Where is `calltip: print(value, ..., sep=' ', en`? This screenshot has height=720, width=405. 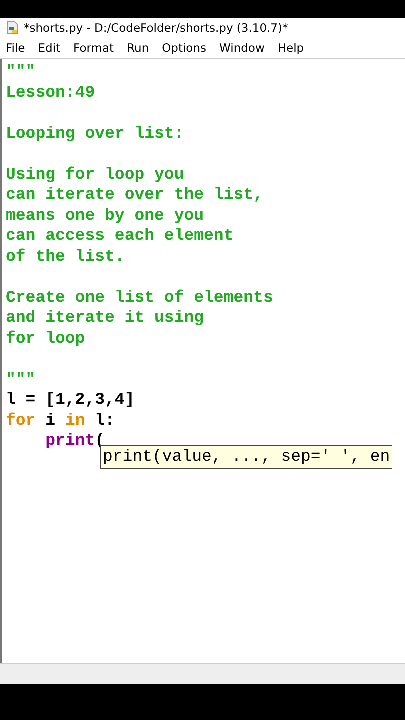 calltip: print(value, ..., sep=' ', en is located at coordinates (246, 457).